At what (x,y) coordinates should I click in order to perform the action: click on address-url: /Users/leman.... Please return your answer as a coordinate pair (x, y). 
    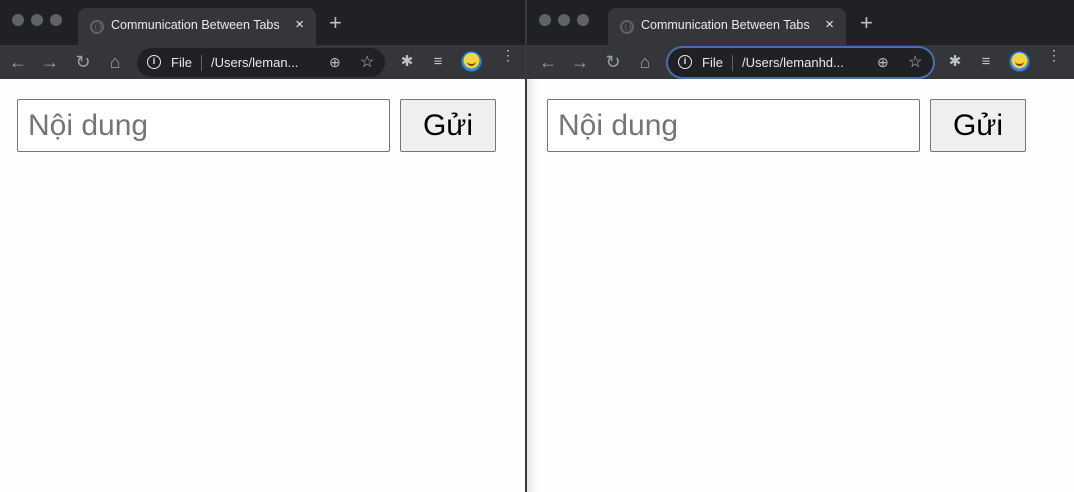
    Looking at the image, I should click on (254, 62).